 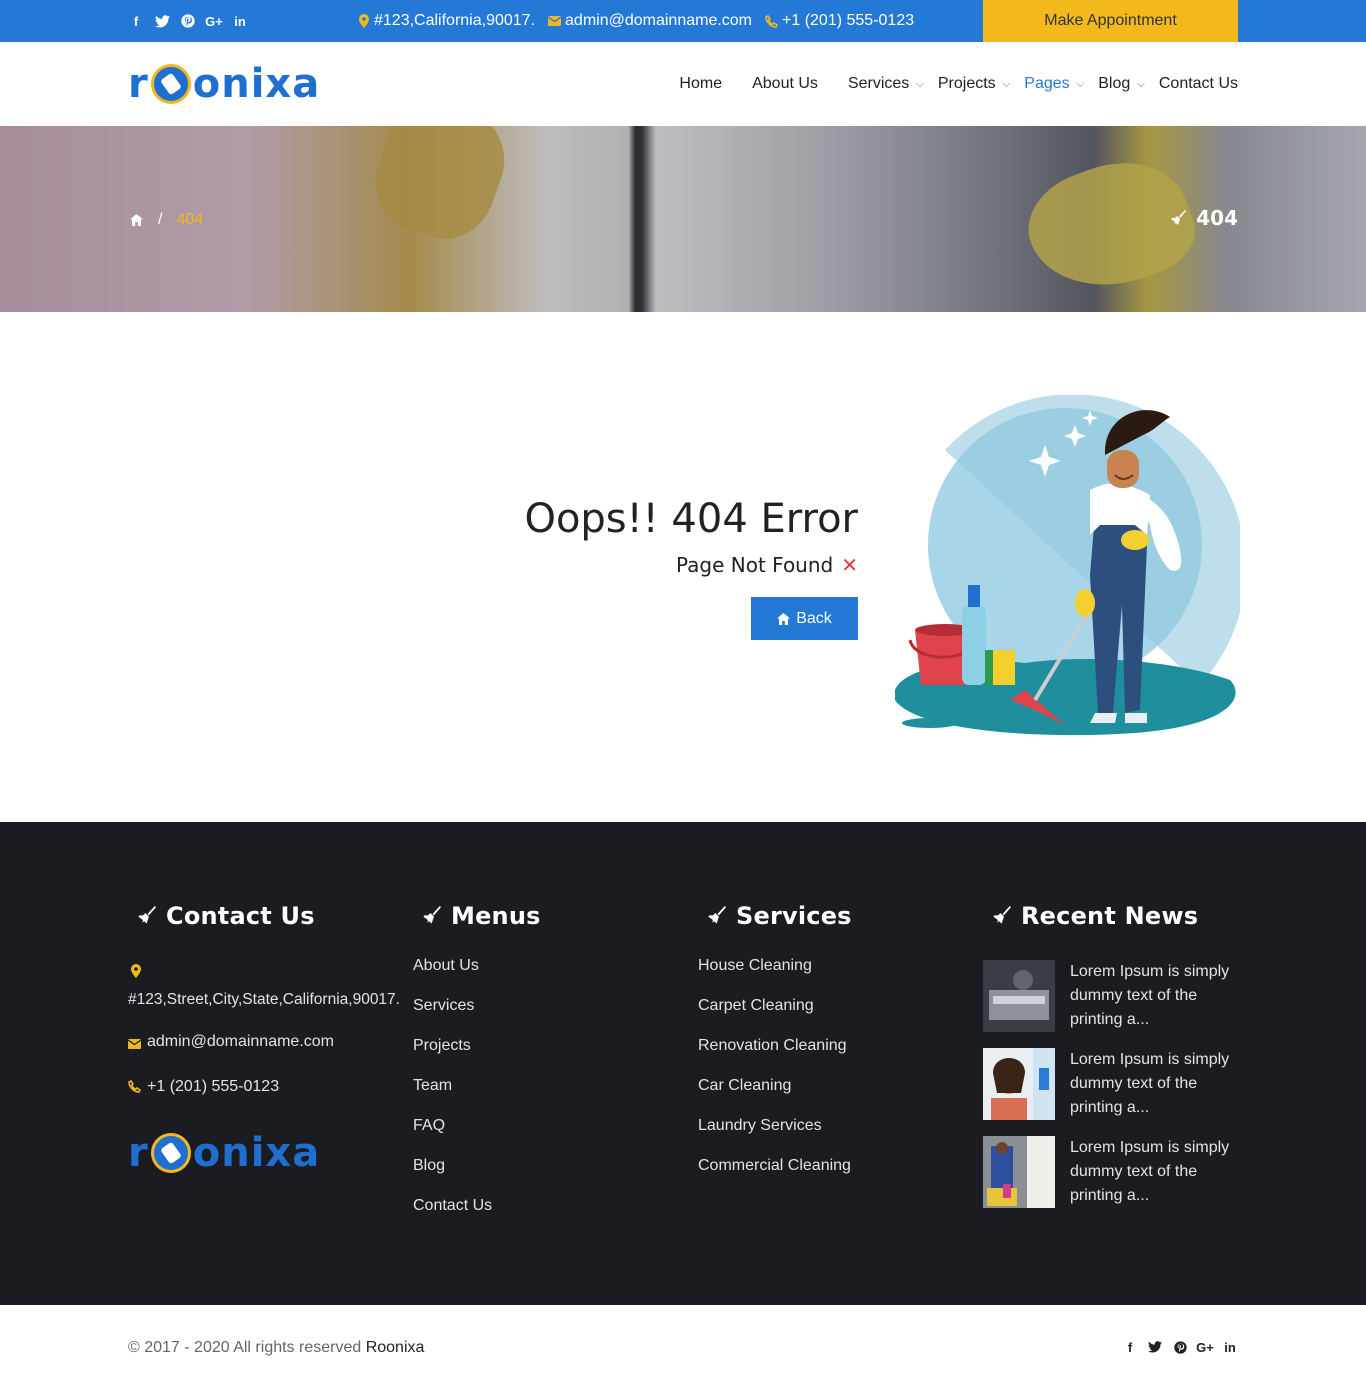 What do you see at coordinates (477, 1216) in the screenshot?
I see `footer-menu-item: Contact Us` at bounding box center [477, 1216].